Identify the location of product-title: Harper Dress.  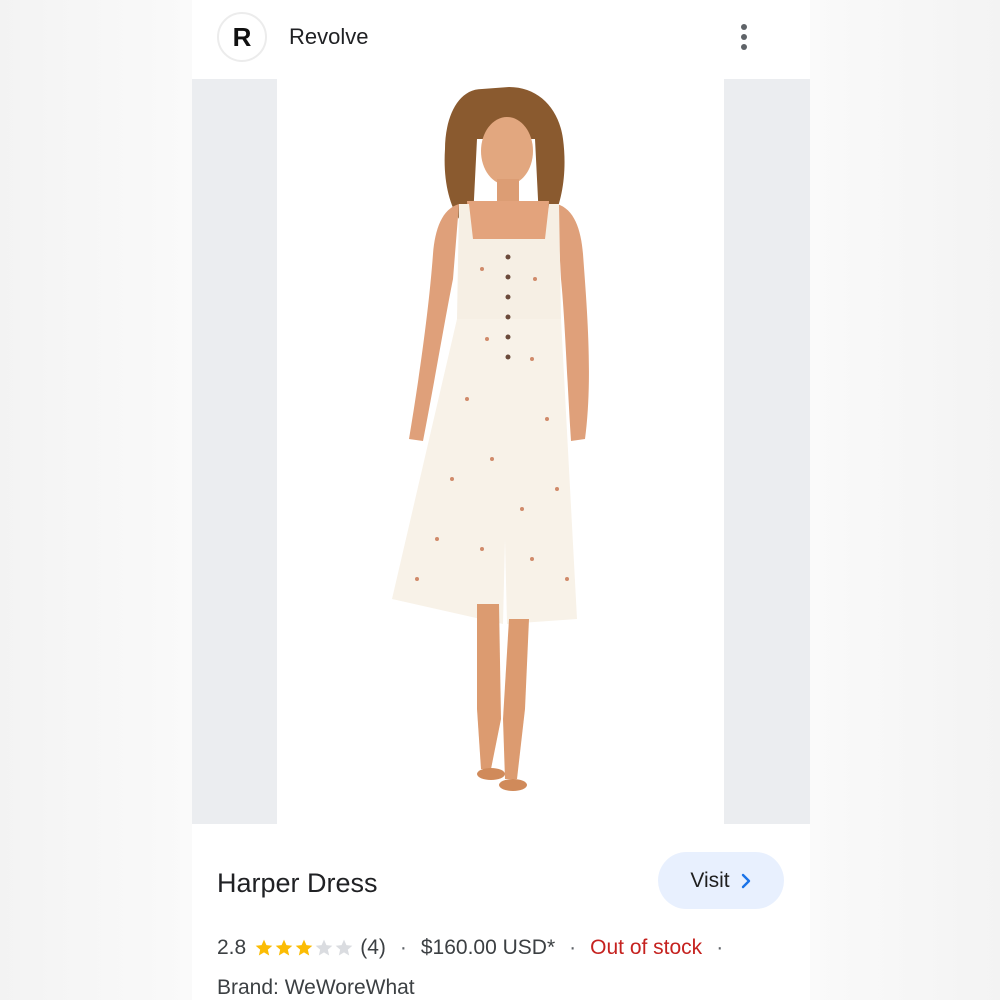
(297, 883).